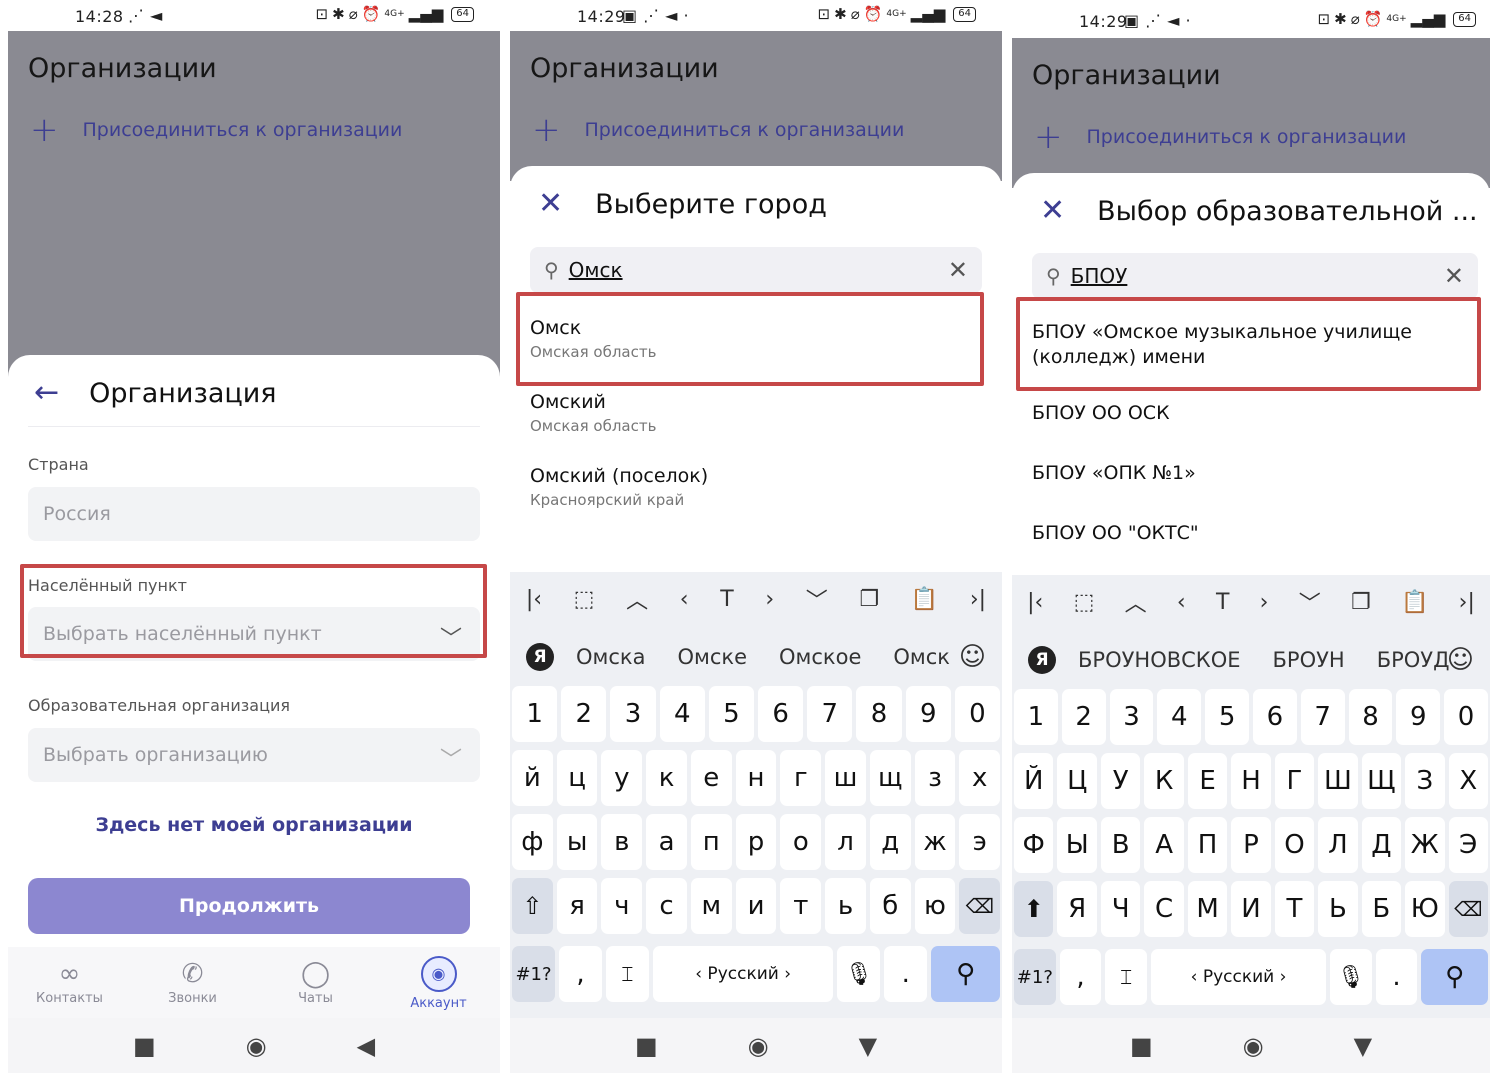  I want to click on key: Щ, so click(1381, 781).